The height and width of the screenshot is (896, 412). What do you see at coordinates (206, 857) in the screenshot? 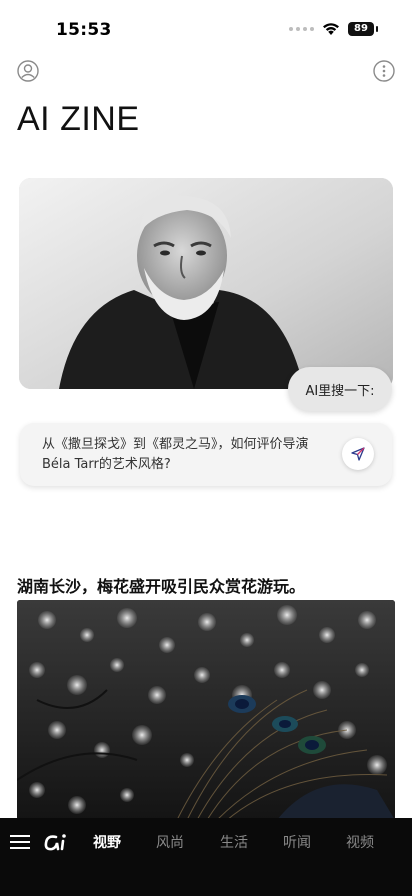
I see `bottom-nav: 视野 风尚 生活 听闻 视频` at bounding box center [206, 857].